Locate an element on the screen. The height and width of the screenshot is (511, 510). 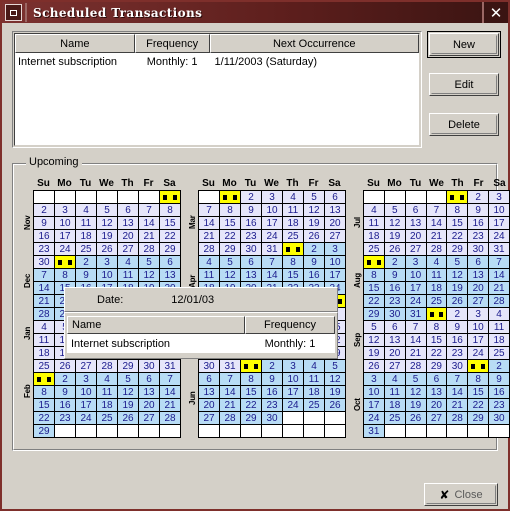
calendar-day: 25 is located at coordinates (107, 418).